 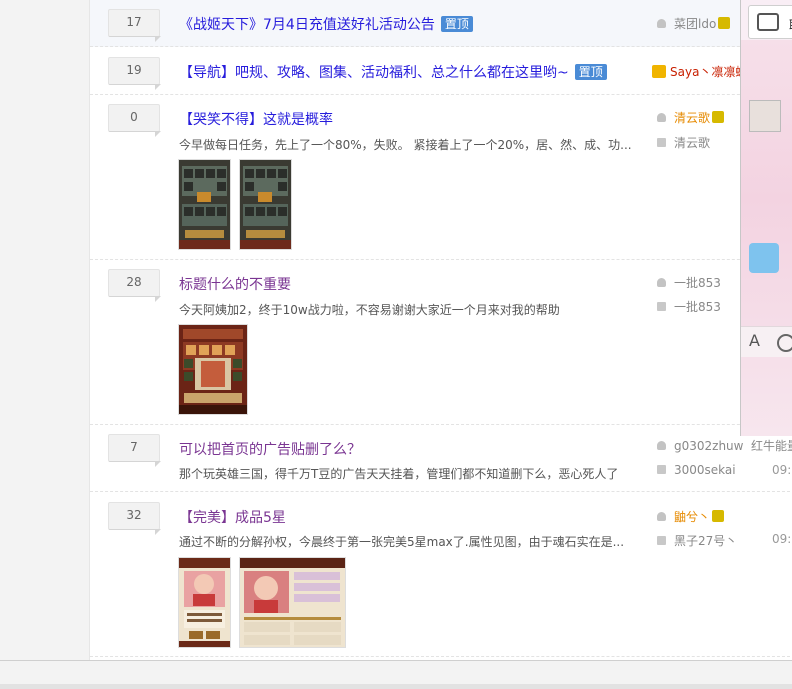 I want to click on last-reply-author: 3000sekai, so click(x=696, y=470).